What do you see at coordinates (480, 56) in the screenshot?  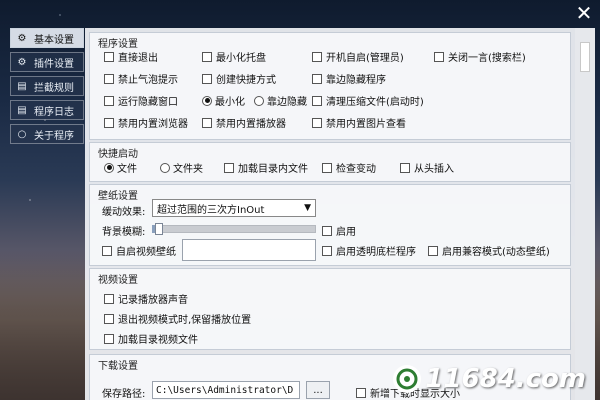 I see `close-one-word-checkbox: 关闭一言(搜索栏)` at bounding box center [480, 56].